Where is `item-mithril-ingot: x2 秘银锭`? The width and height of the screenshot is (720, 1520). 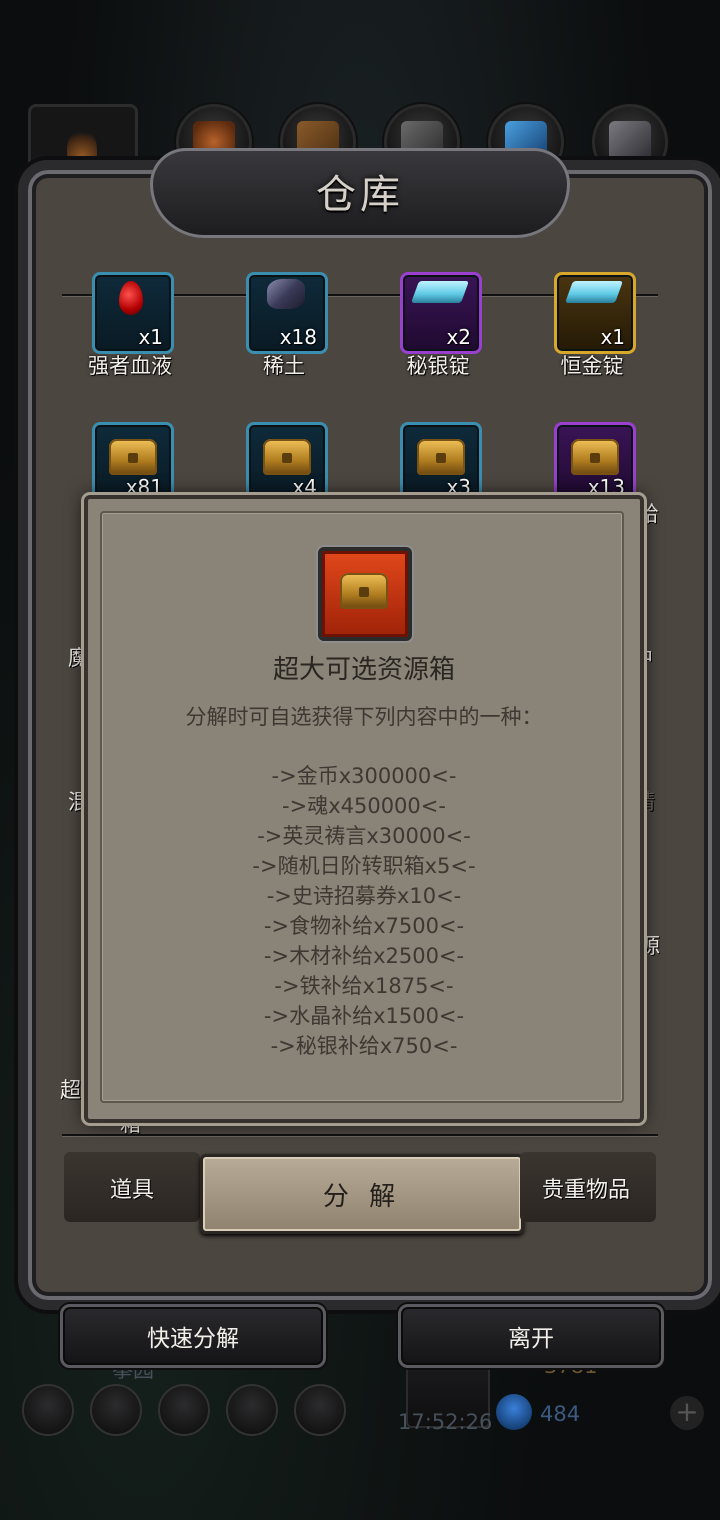 item-mithril-ingot: x2 秘银锭 is located at coordinates (438, 330).